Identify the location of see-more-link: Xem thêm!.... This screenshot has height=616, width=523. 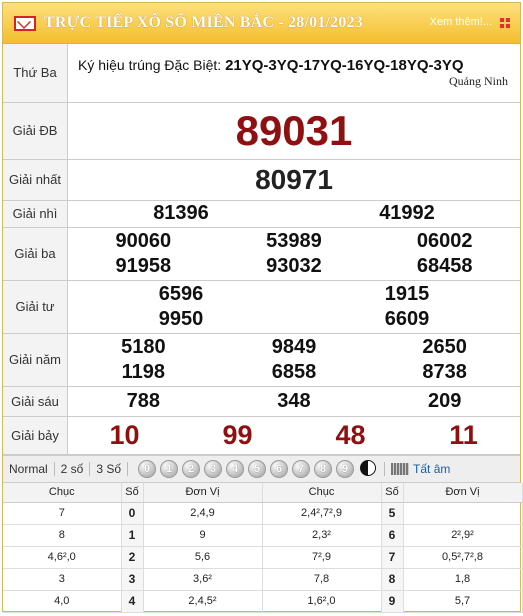
(461, 22).